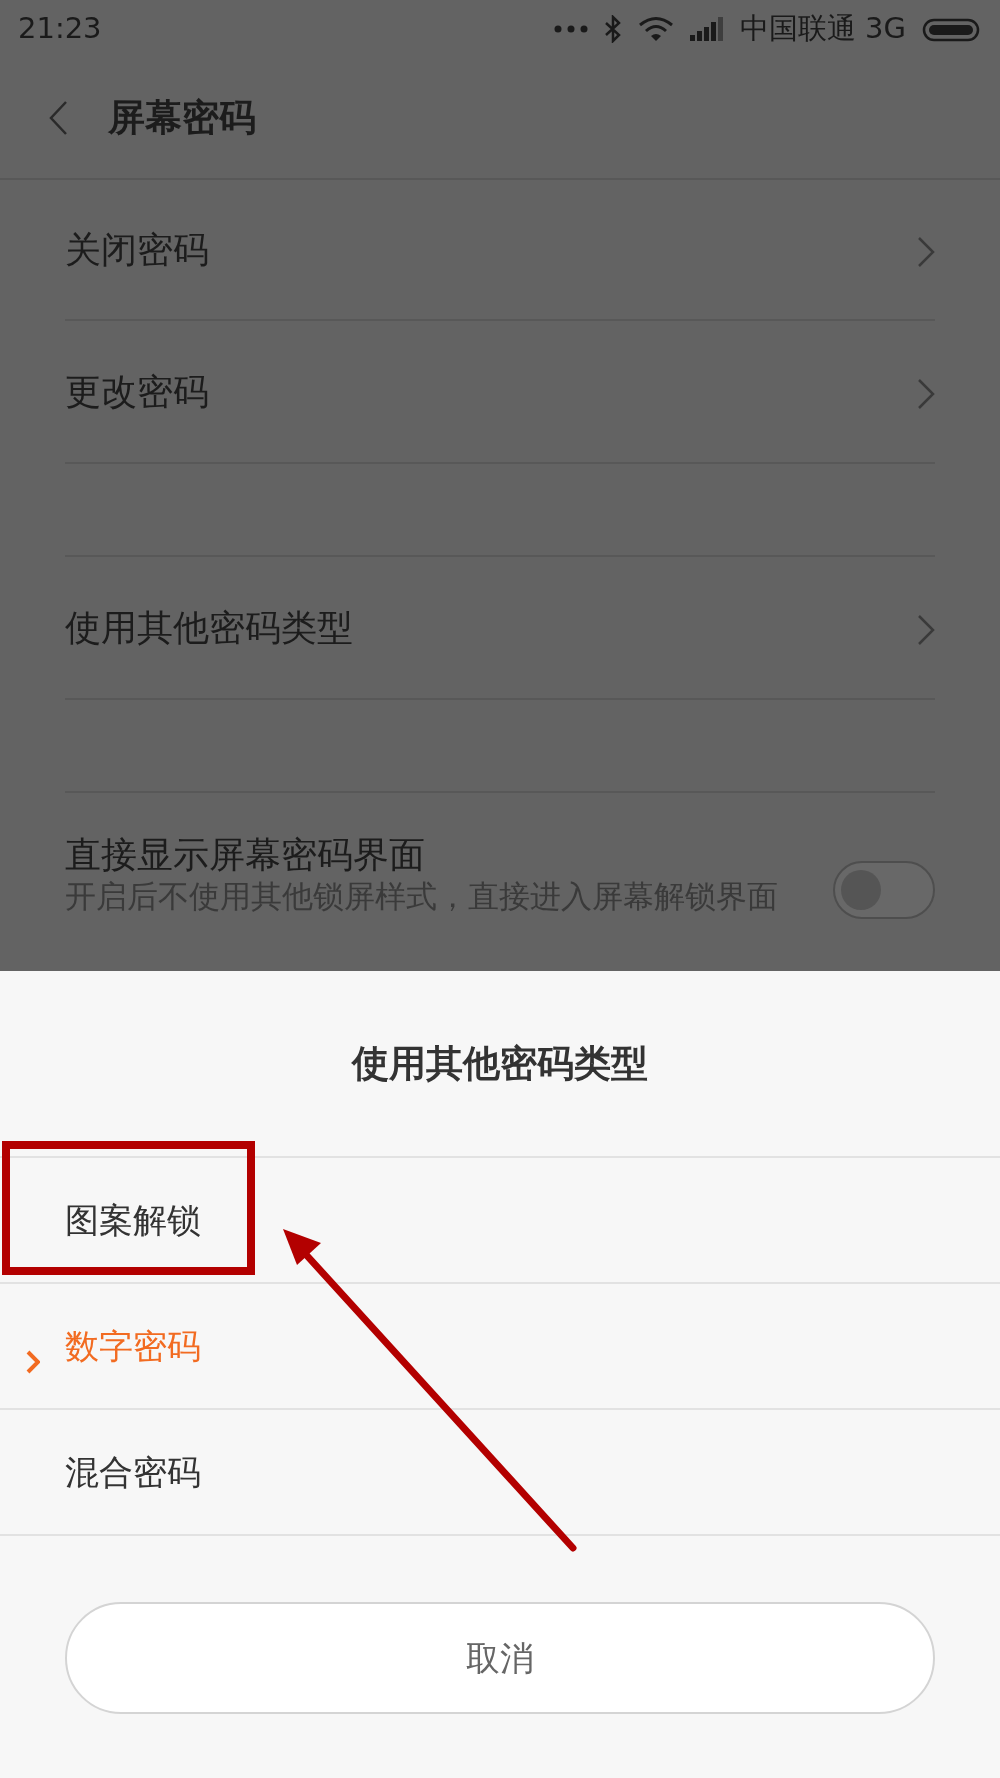 The height and width of the screenshot is (1778, 1000). Describe the element at coordinates (58, 117) in the screenshot. I see `back-button` at that location.